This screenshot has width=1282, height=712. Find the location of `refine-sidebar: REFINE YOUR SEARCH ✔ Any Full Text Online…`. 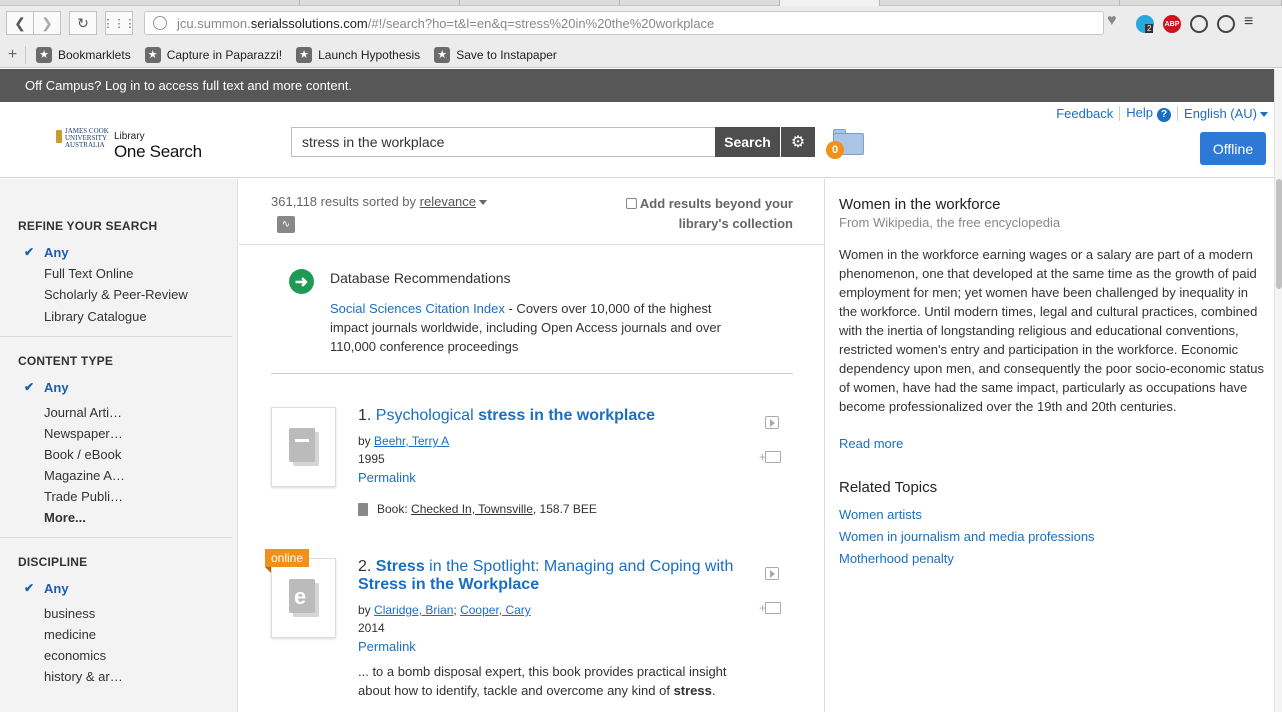

refine-sidebar: REFINE YOUR SEARCH ✔ Any Full Text Online… is located at coordinates (119, 445).